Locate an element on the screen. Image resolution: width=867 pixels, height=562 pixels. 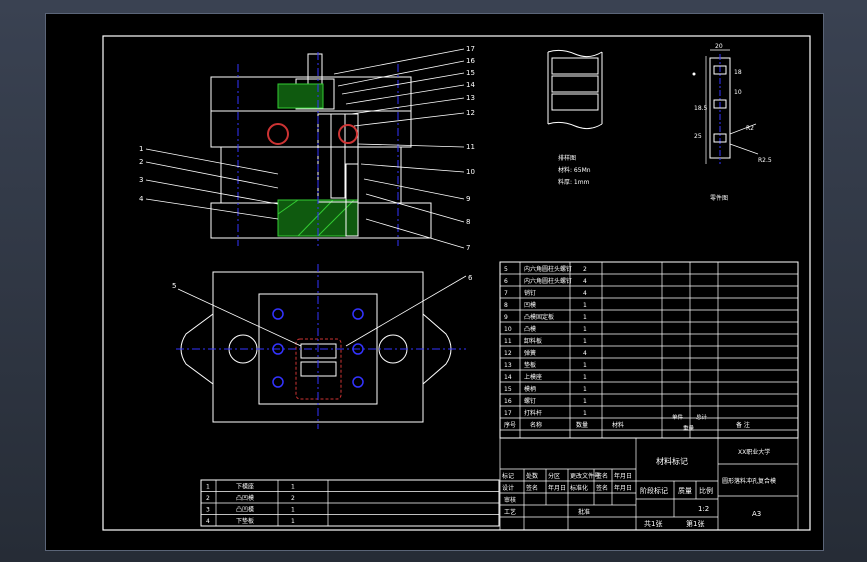
title-process: 工艺 is located at coordinates (510, 512).